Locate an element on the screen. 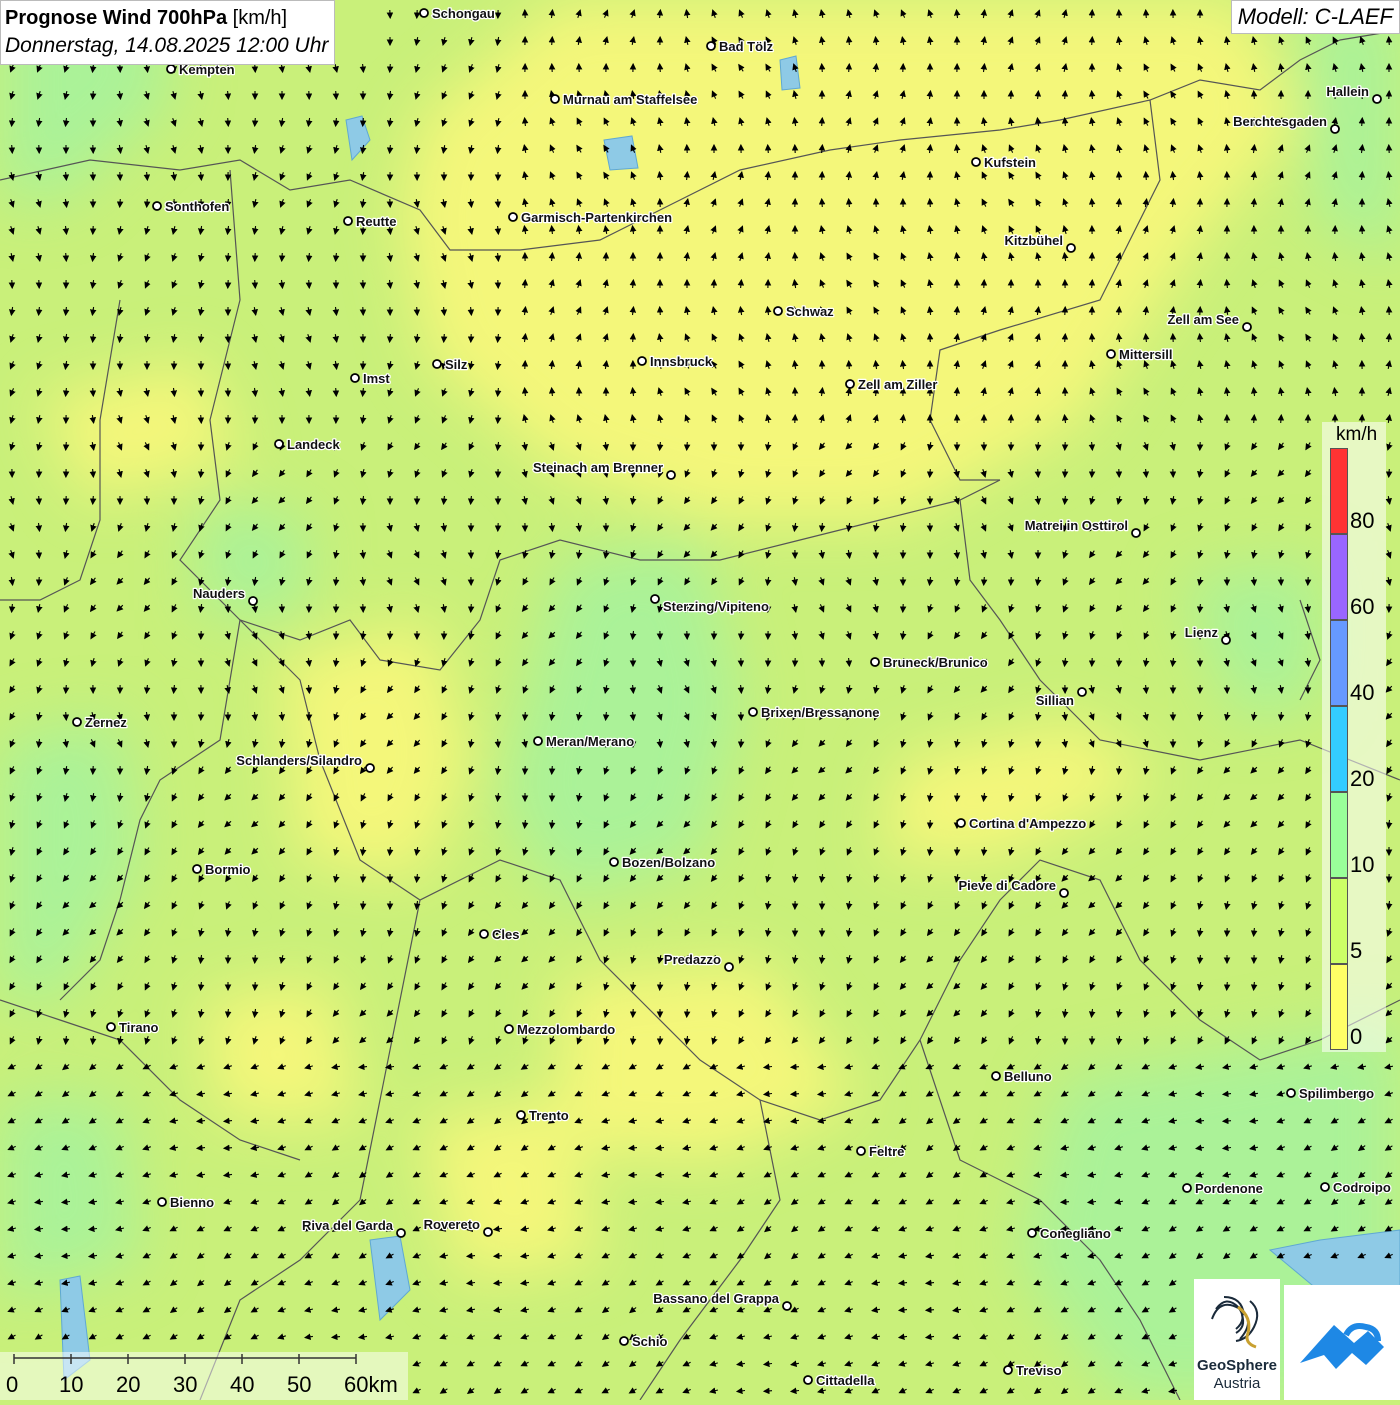  city-label: Conegliano is located at coordinates (1075, 1233).